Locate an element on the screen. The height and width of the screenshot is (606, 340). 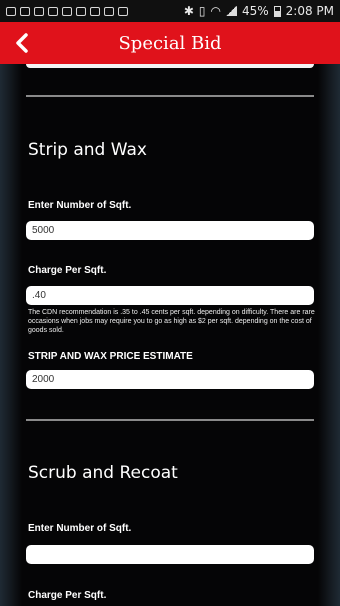
notification-icons is located at coordinates (67, 11).